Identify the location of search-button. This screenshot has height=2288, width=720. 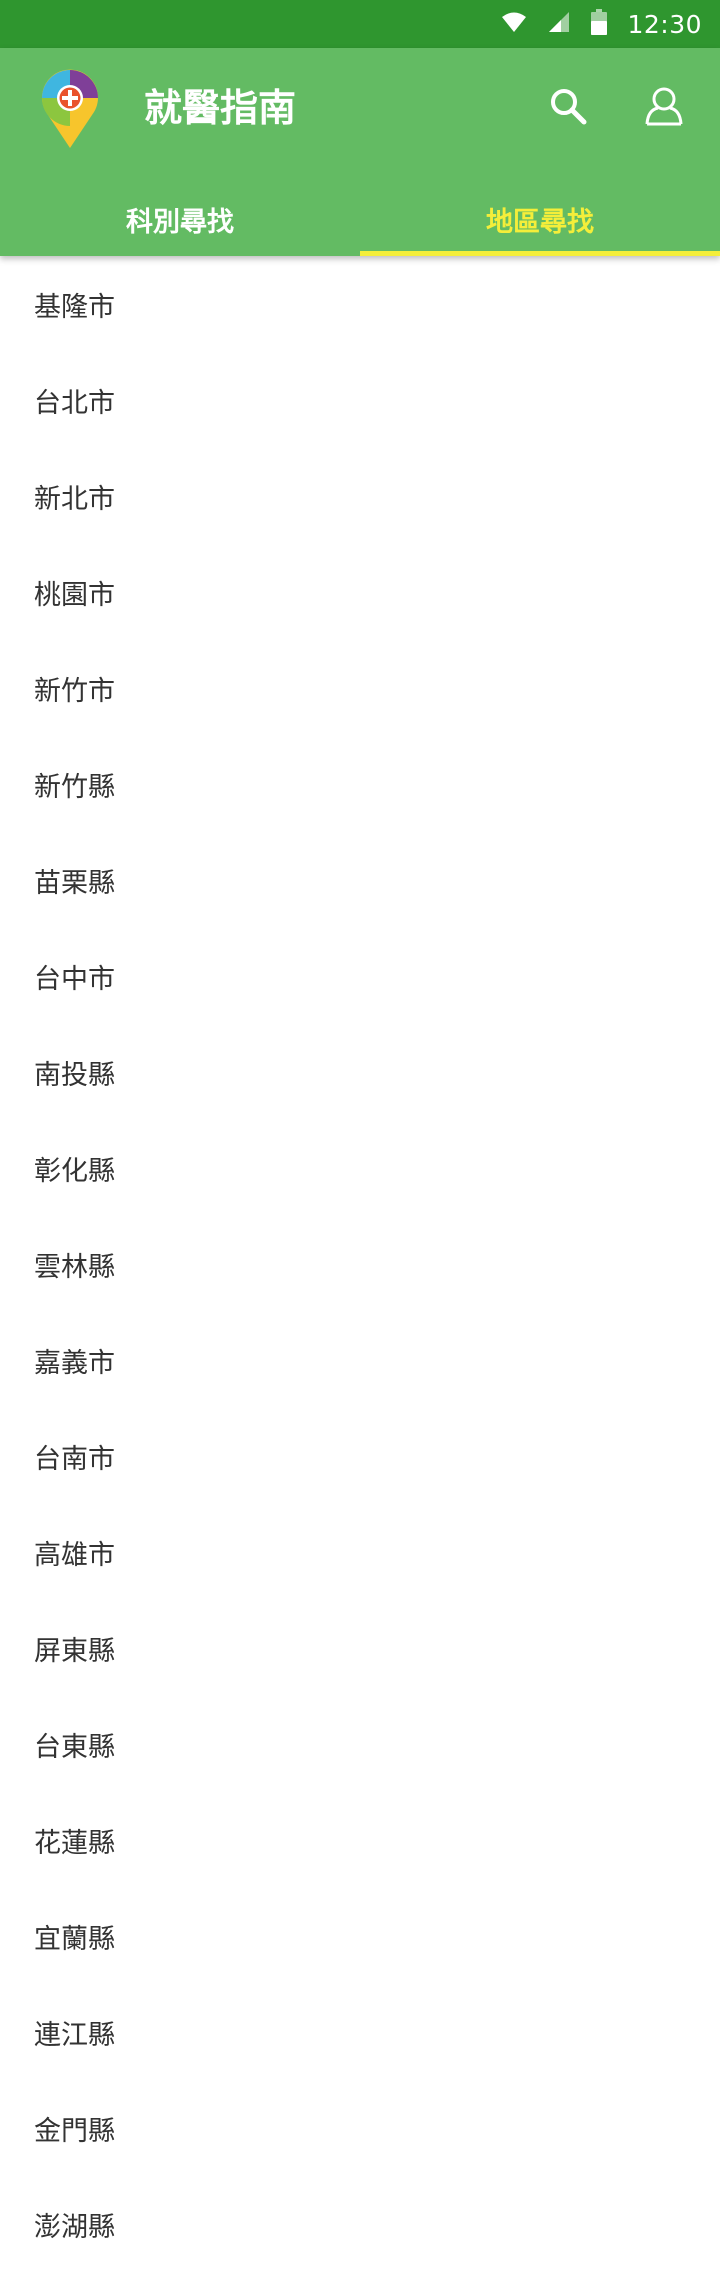
(568, 108).